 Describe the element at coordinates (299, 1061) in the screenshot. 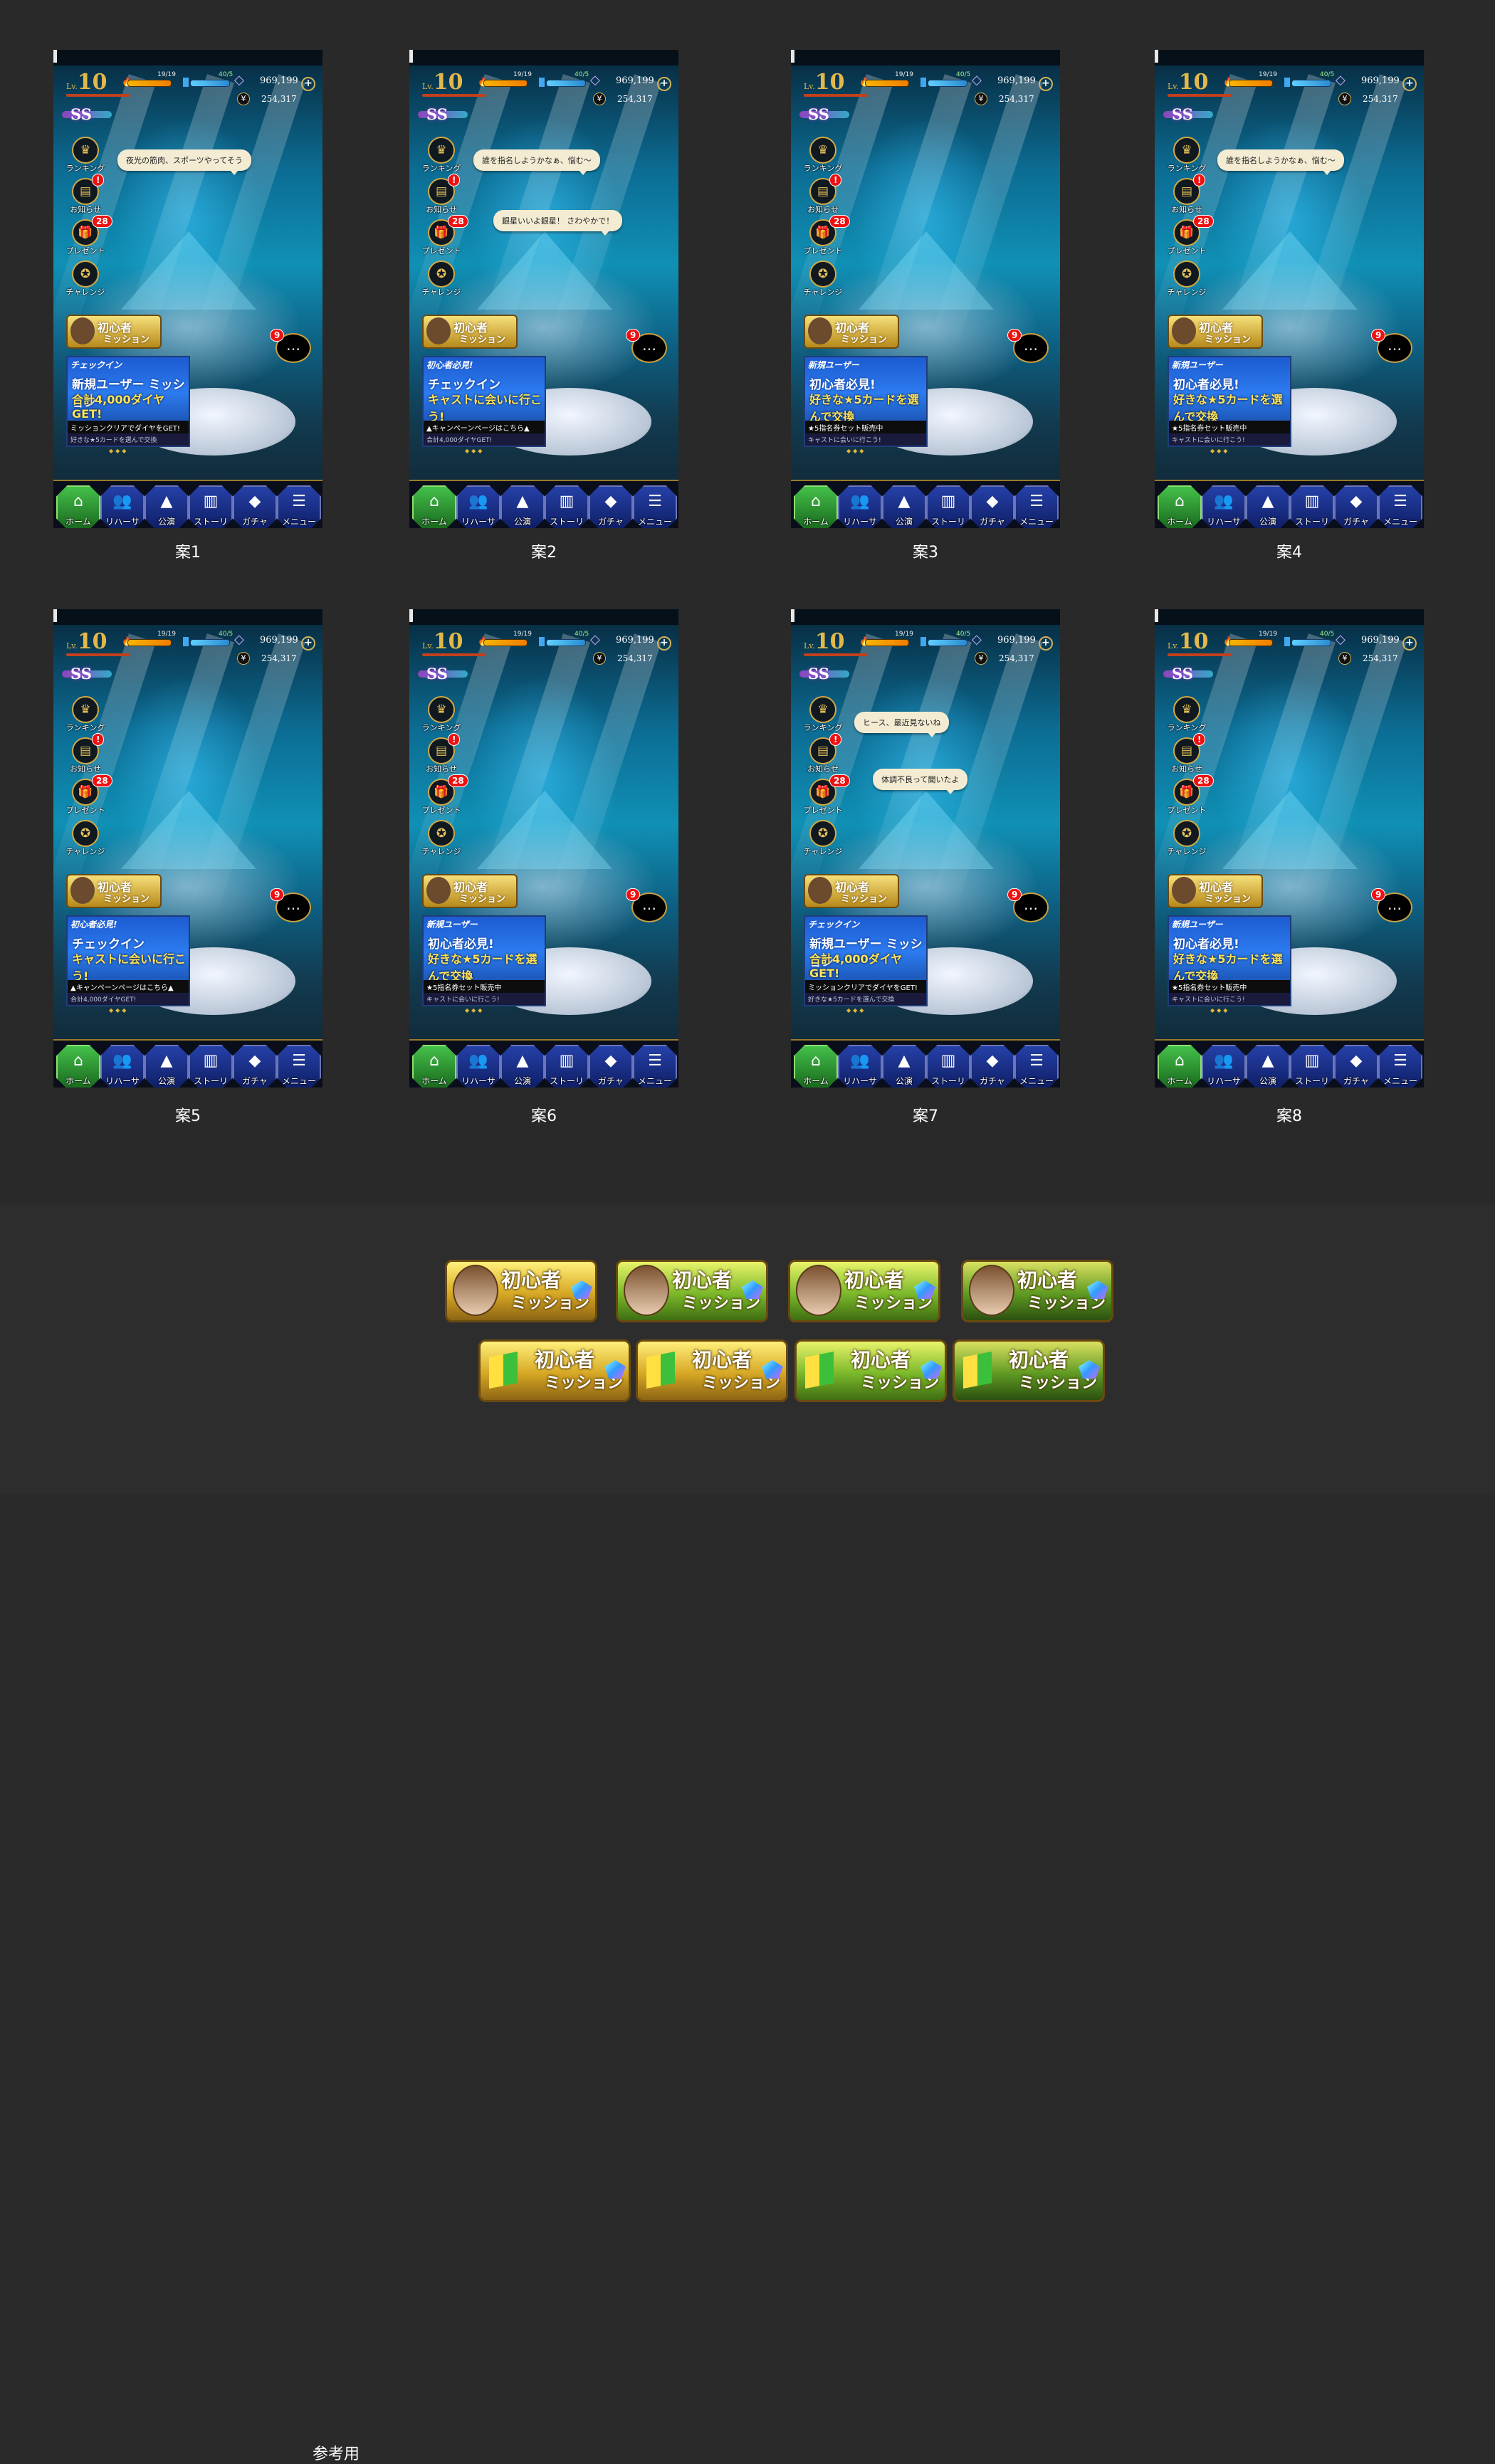

I see `menu-icon: ☰` at that location.